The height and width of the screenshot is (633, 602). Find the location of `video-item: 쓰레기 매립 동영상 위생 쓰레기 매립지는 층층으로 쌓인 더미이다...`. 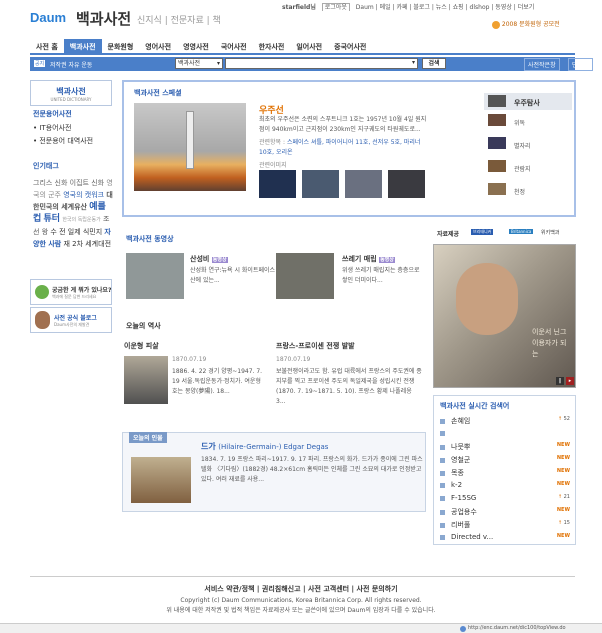

video-item: 쓰레기 매립 동영상 위생 쓰레기 매립지는 층층으로 쌓인 더미이다... is located at coordinates (351, 277).